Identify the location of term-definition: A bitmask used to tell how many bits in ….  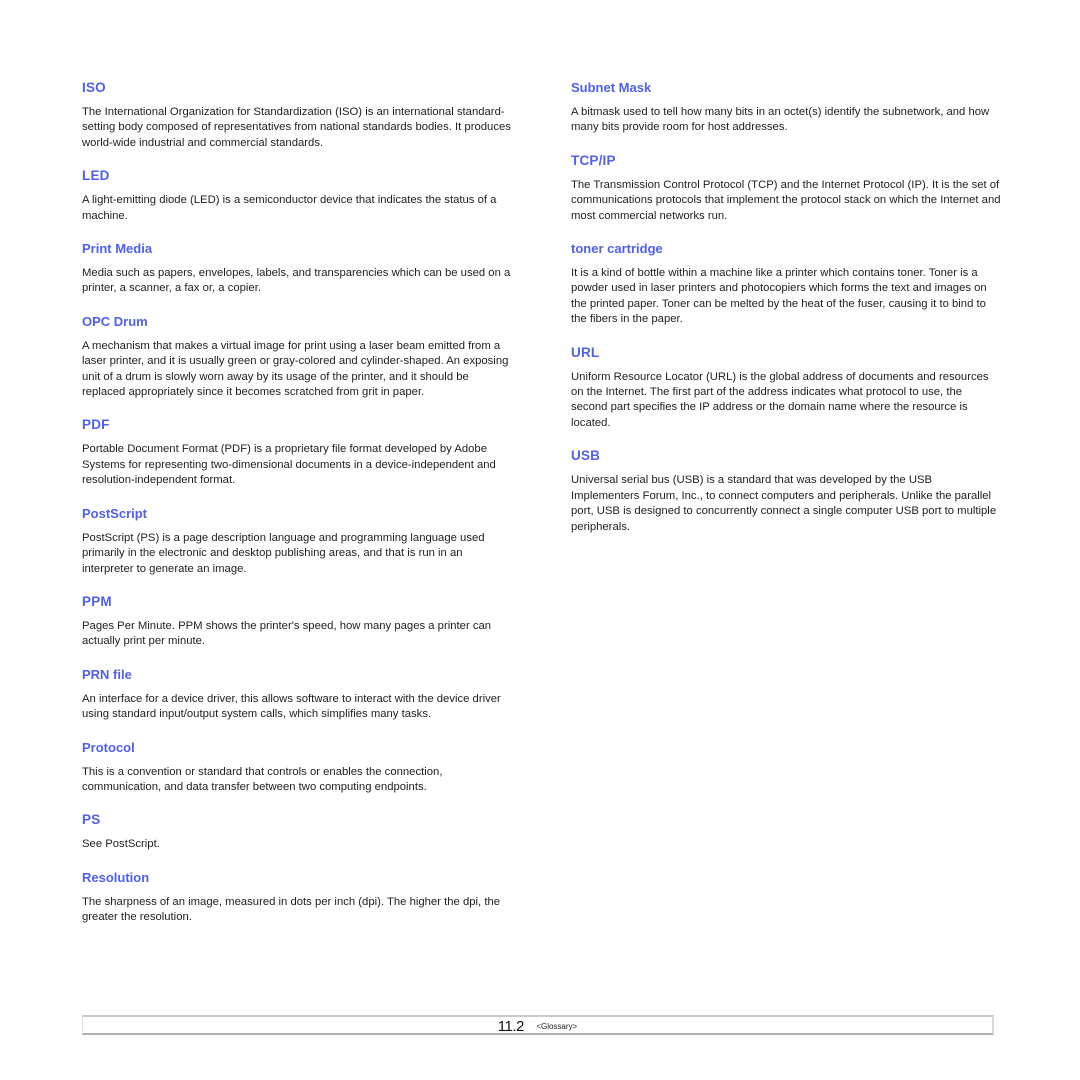
(780, 120).